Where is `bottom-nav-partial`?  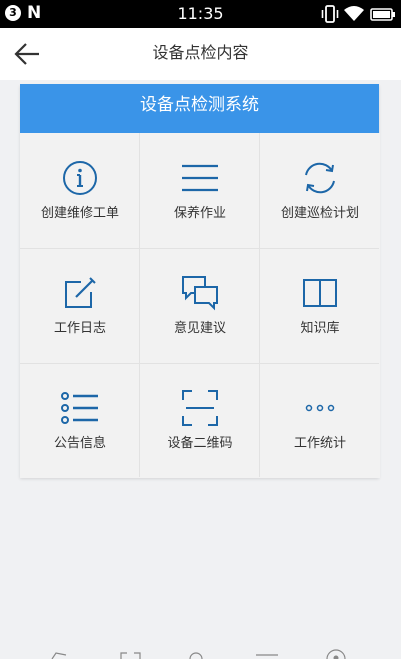
bottom-nav-partial is located at coordinates (198, 654).